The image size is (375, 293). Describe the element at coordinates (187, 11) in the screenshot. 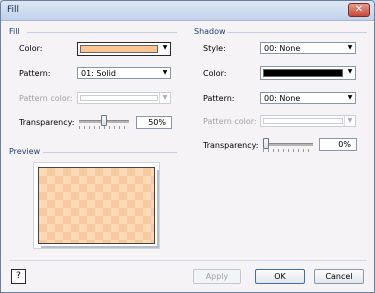

I see `title-bar: Fill ✕` at that location.